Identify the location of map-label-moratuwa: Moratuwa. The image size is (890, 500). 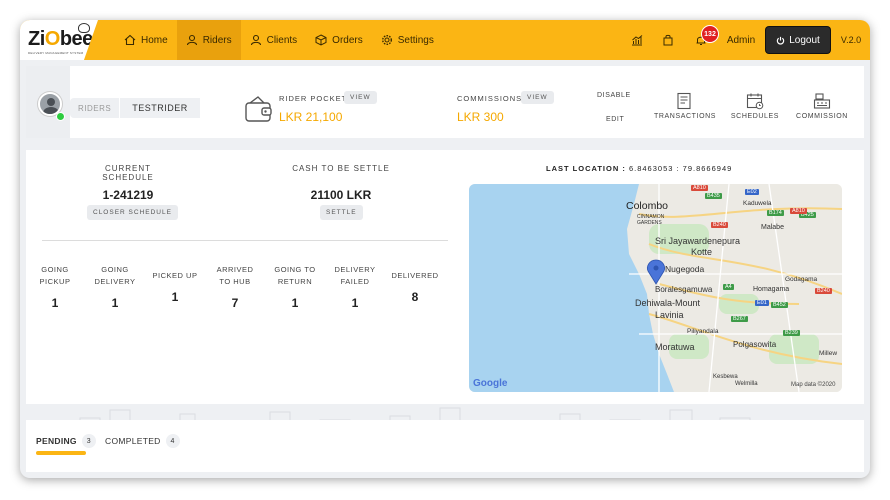
(675, 347).